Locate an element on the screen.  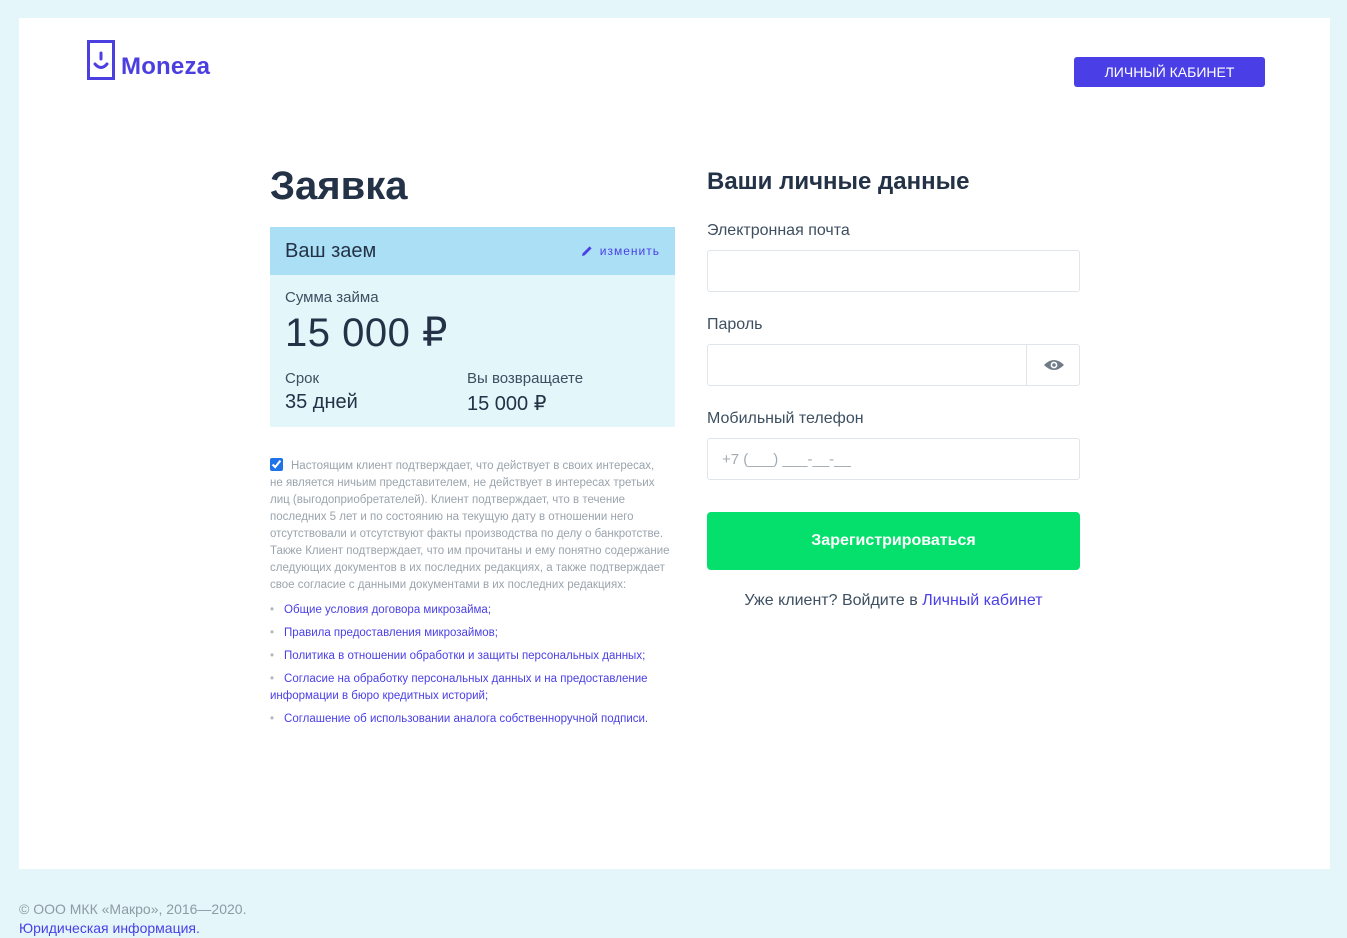
return-column: Вы возвращаете 15 000 ₽ is located at coordinates (558, 393).